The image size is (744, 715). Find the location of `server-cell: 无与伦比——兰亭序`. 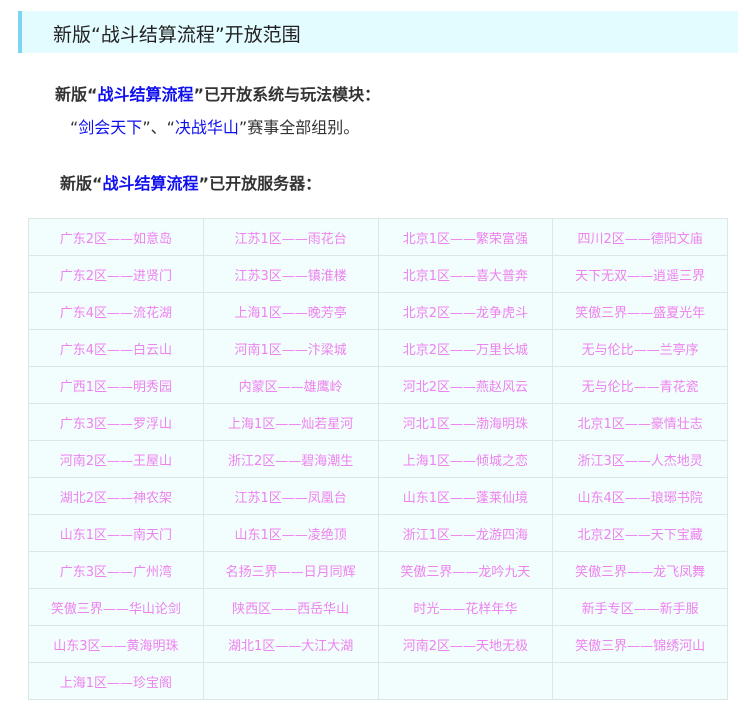

server-cell: 无与伦比——兰亭序 is located at coordinates (640, 348).